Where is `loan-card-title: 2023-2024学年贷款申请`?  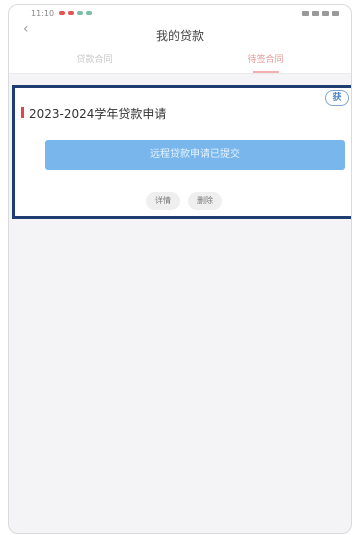
loan-card-title: 2023-2024学年贷款申请 is located at coordinates (98, 114).